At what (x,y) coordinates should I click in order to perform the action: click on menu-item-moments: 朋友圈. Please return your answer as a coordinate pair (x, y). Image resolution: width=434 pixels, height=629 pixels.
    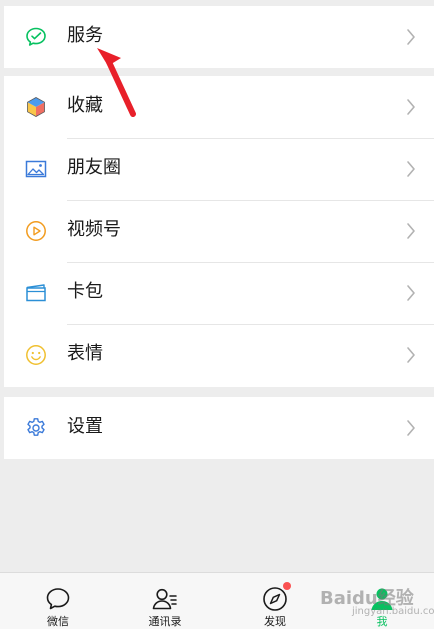
    Looking at the image, I should click on (219, 169).